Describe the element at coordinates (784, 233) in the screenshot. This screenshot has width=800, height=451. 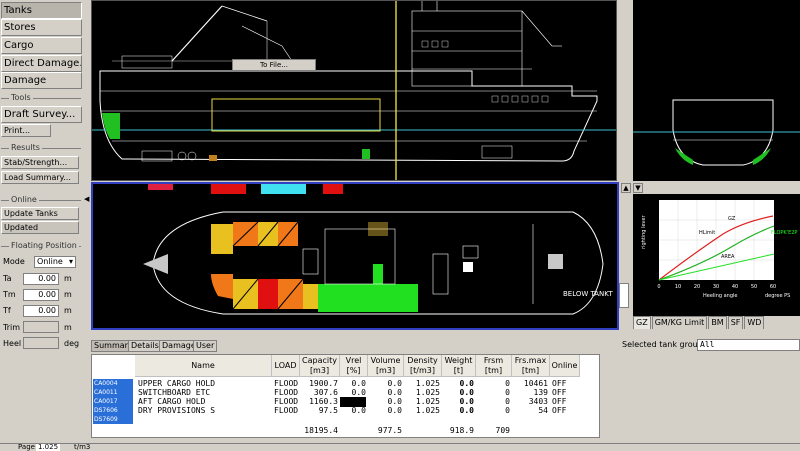
I see `flood-series-label: FLOPK'E2P` at that location.